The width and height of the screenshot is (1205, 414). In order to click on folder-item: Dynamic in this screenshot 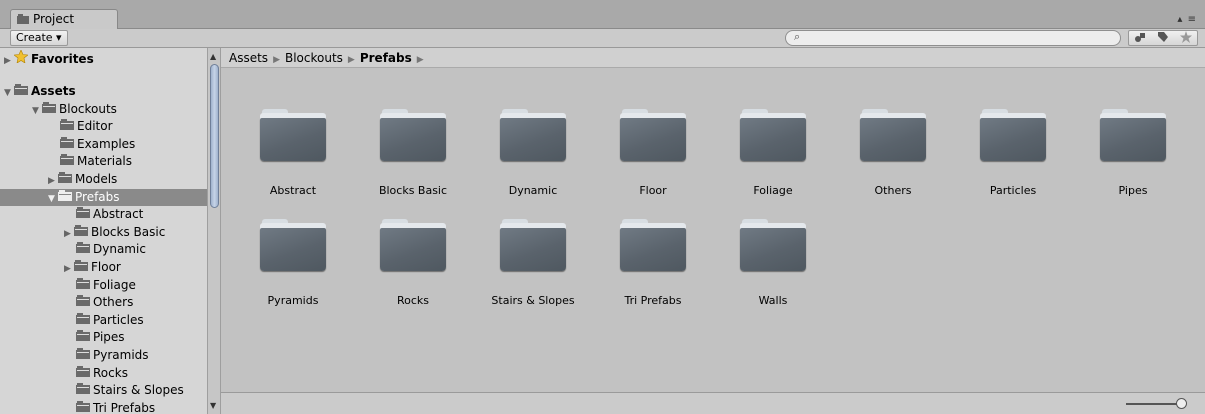, I will do `click(533, 164)`.